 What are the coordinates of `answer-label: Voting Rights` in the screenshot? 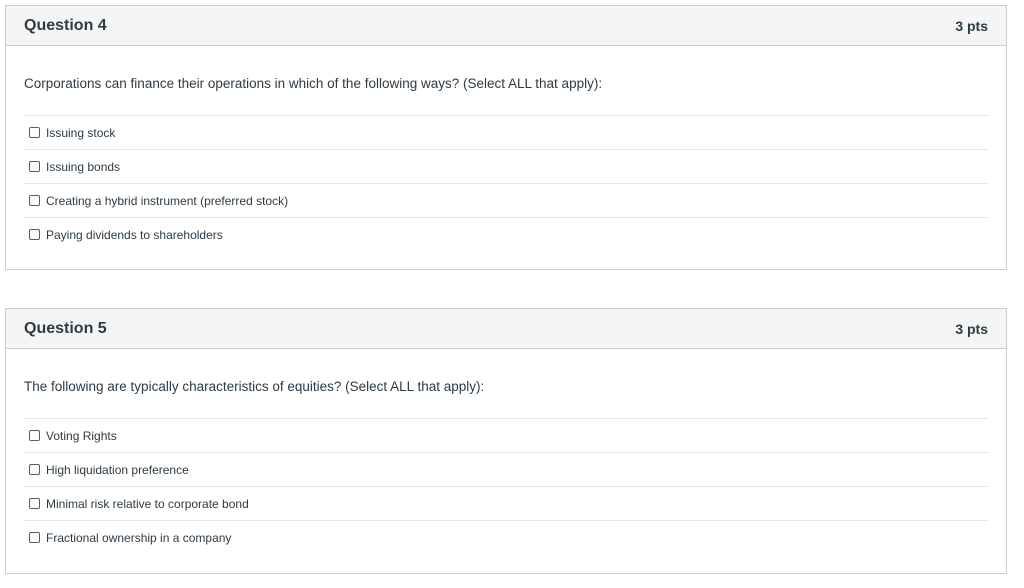 It's located at (81, 436).